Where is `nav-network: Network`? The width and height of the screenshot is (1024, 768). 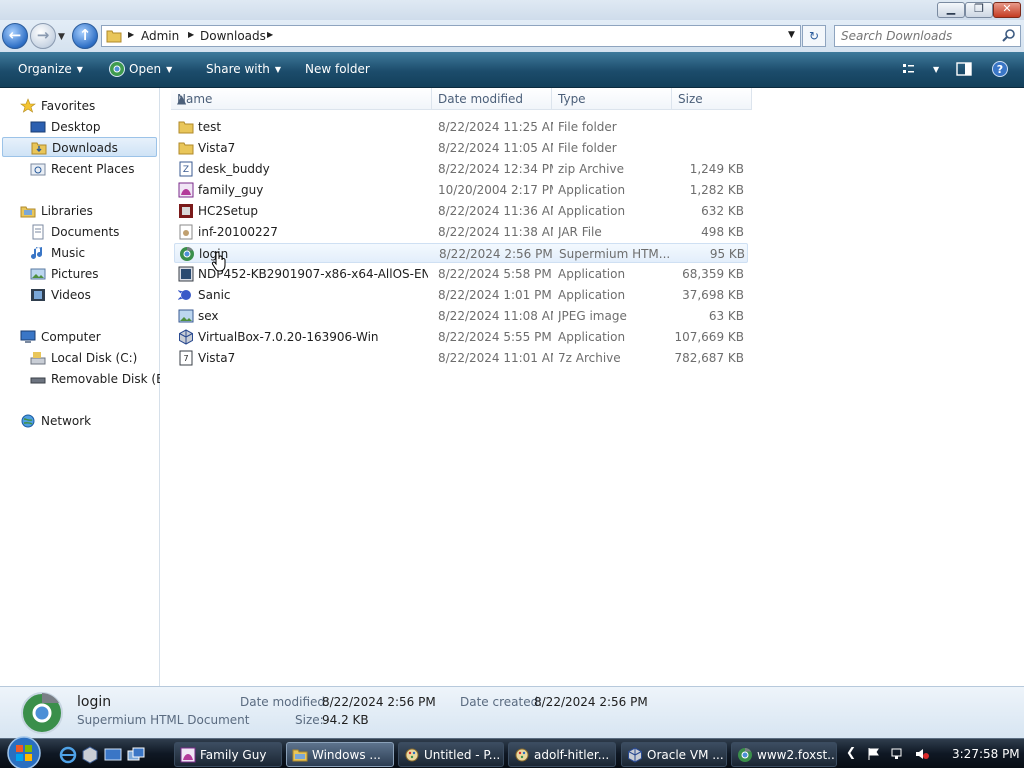
nav-network: Network is located at coordinates (79, 421).